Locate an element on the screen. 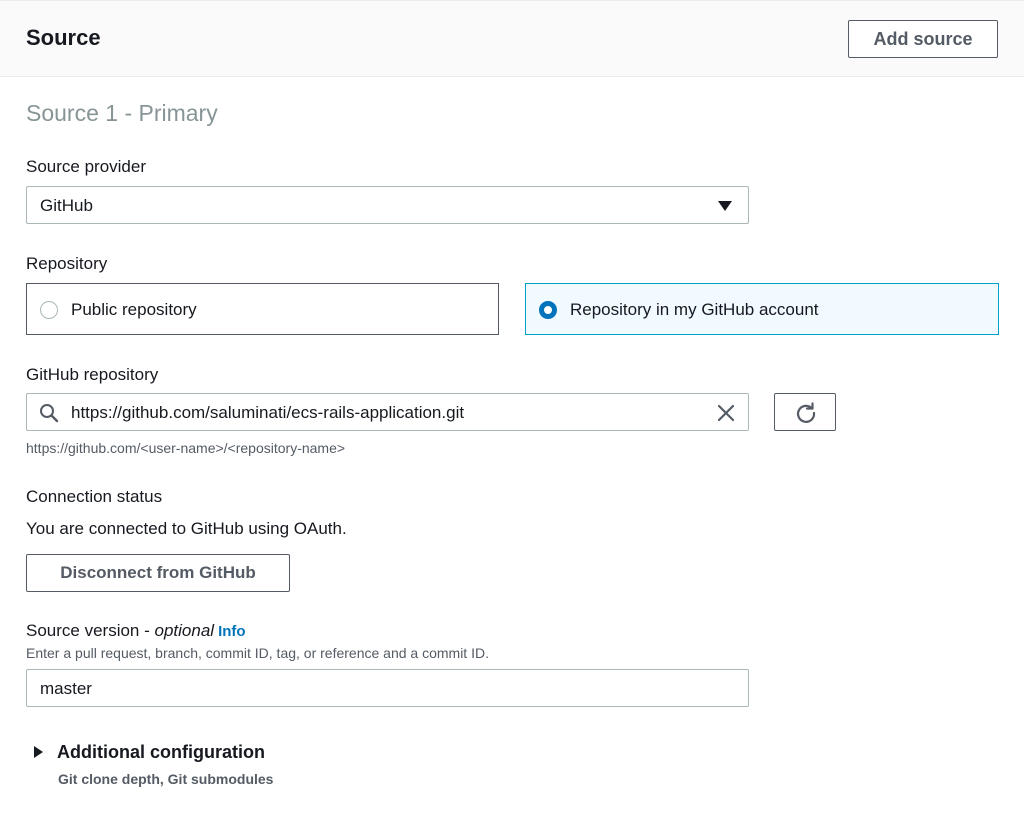 Image resolution: width=1024 pixels, height=822 pixels. caret-right-icon is located at coordinates (38, 752).